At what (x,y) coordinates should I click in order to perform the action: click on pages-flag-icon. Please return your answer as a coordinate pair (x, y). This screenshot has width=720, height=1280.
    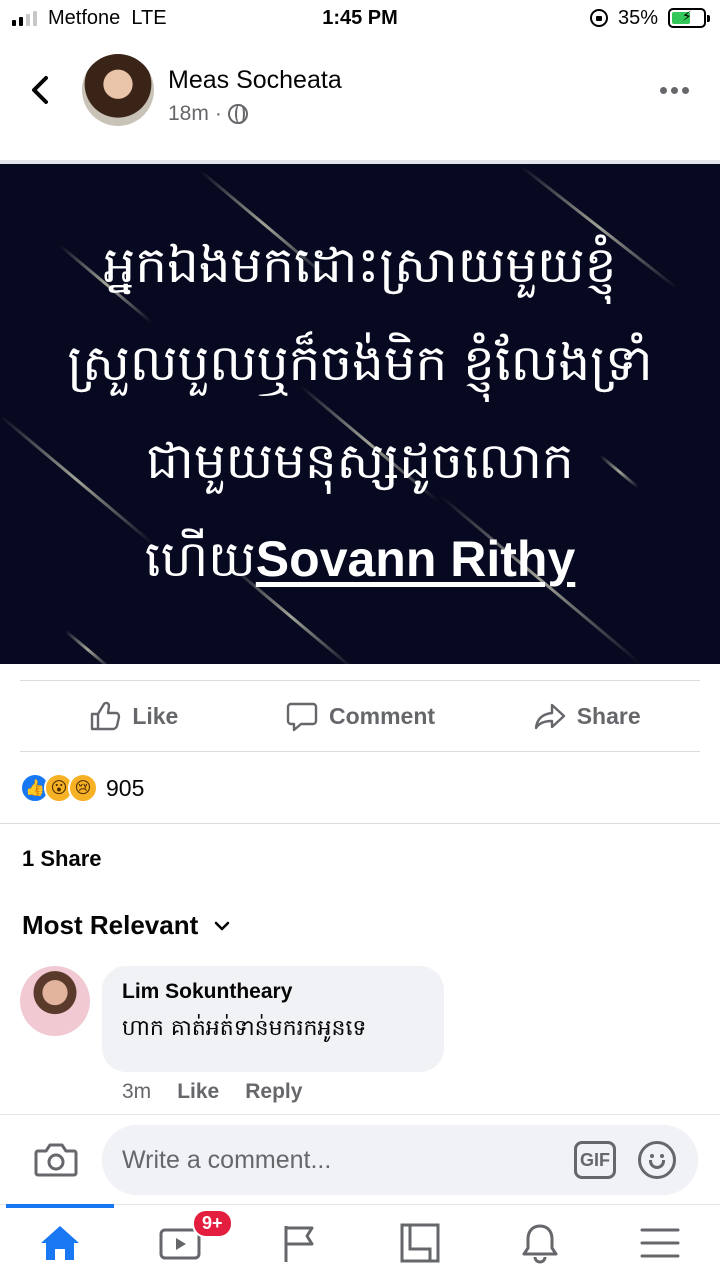
    Looking at the image, I should click on (299, 1243).